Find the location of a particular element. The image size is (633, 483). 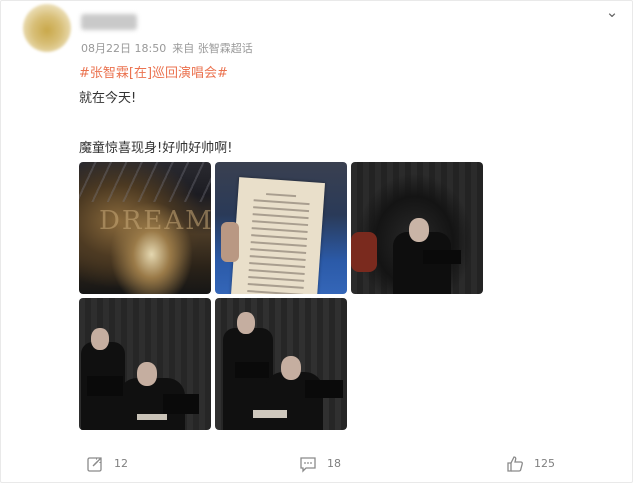

repost-count: 12 is located at coordinates (121, 463).